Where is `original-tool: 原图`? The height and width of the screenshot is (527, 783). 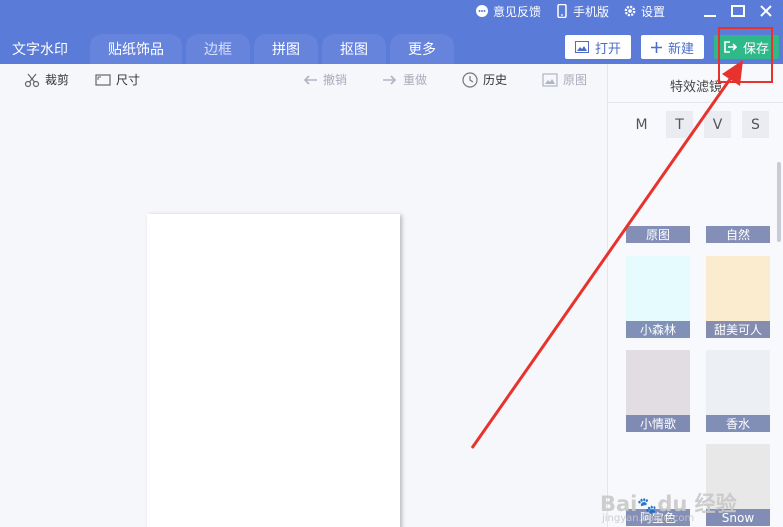
original-tool: 原图 is located at coordinates (564, 79).